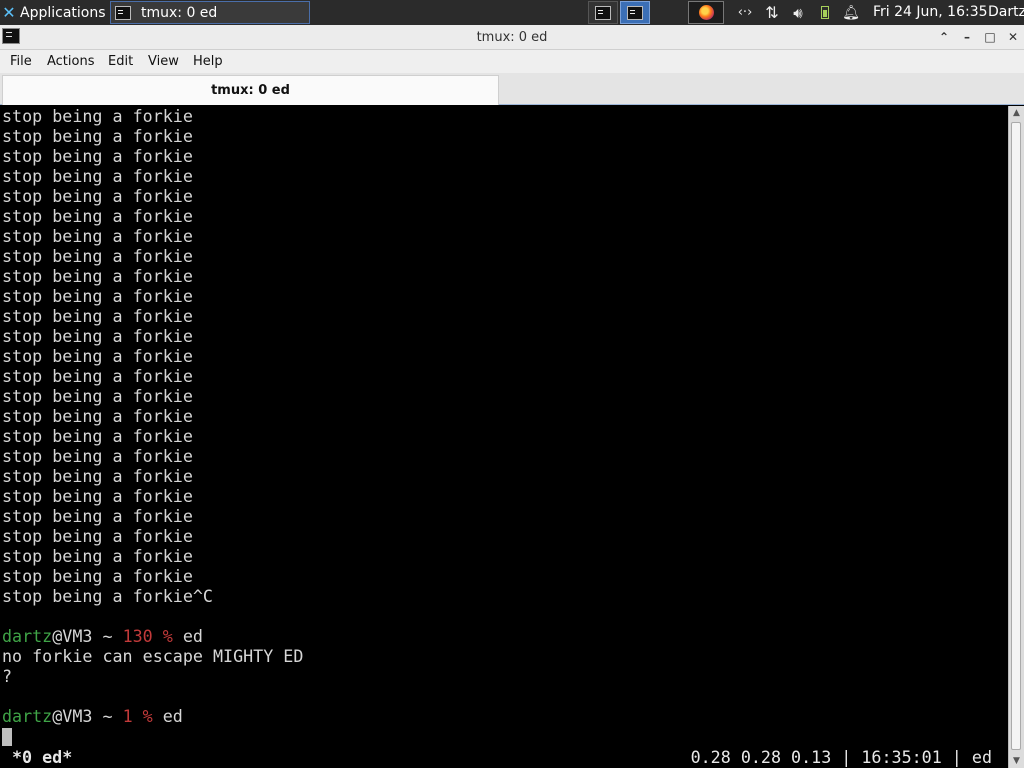  What do you see at coordinates (967, 37) in the screenshot?
I see `minimize-button: –` at bounding box center [967, 37].